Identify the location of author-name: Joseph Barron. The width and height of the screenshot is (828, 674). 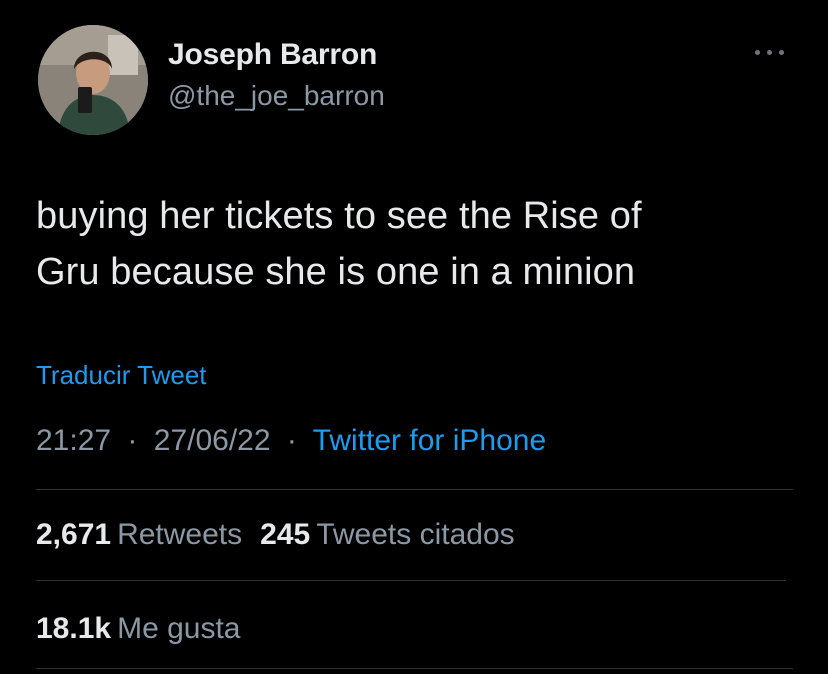
(272, 55).